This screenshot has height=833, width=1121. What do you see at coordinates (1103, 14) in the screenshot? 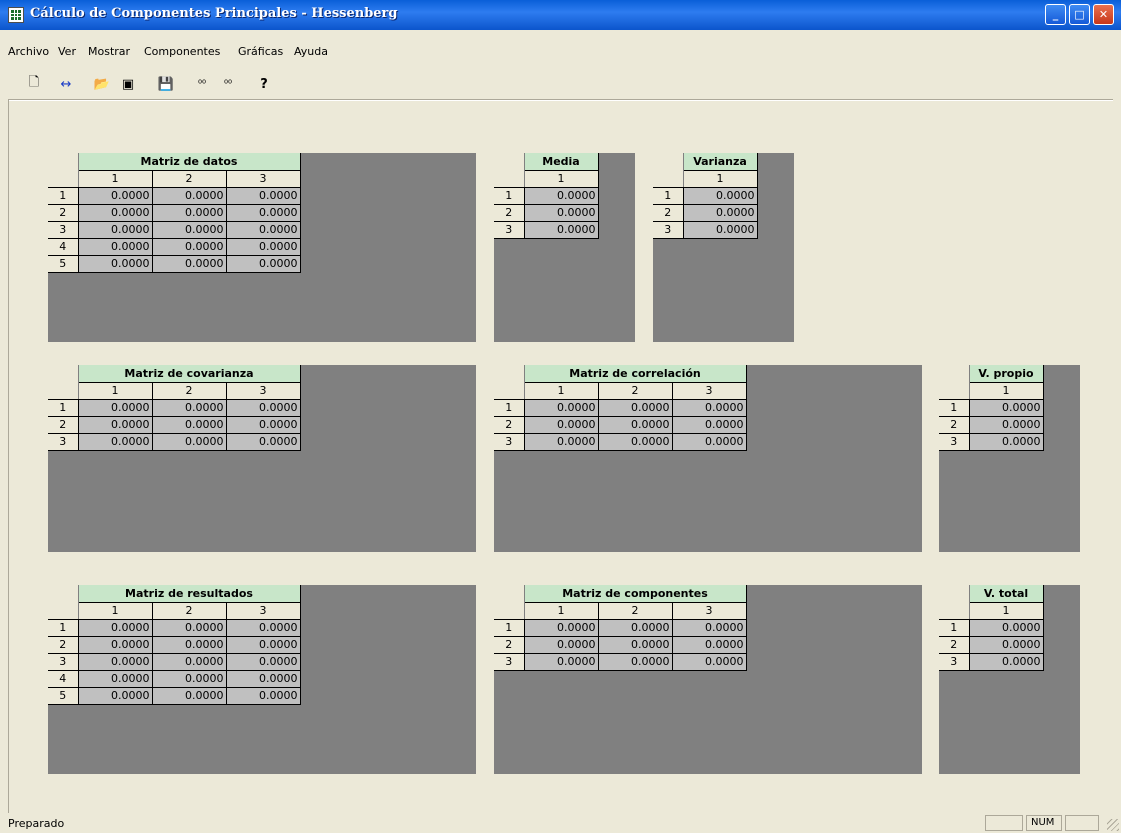
I see `close-button: ✕` at bounding box center [1103, 14].